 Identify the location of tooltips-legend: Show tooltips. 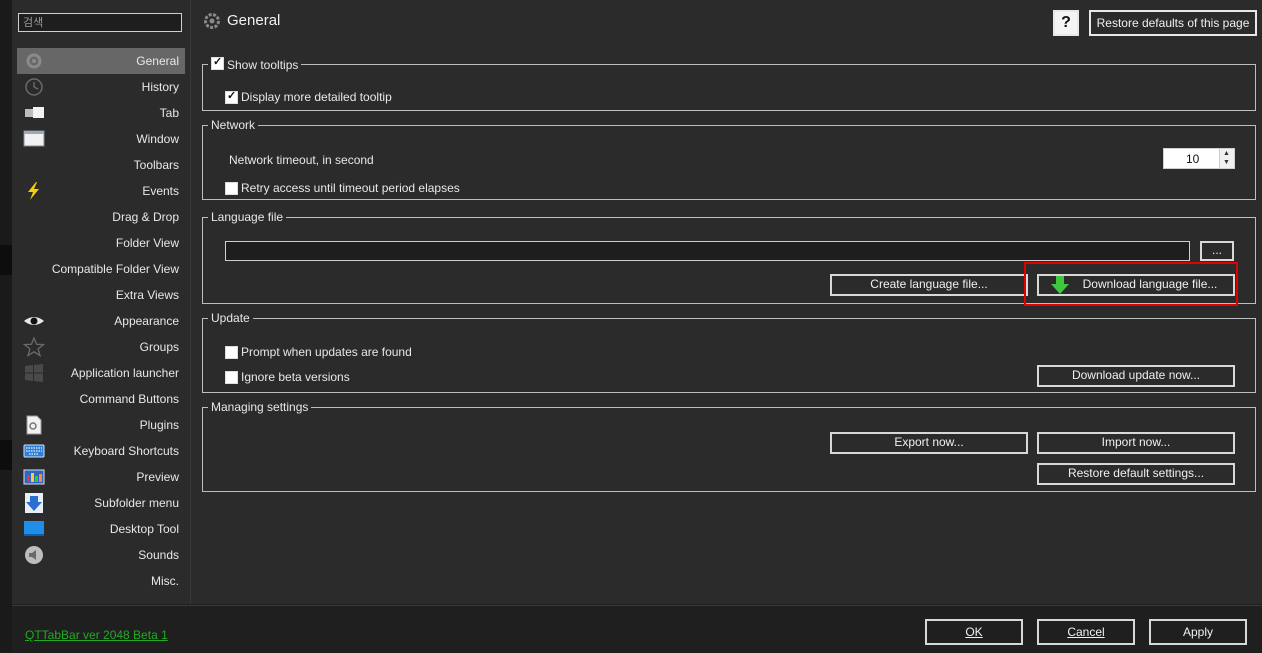
(254, 63).